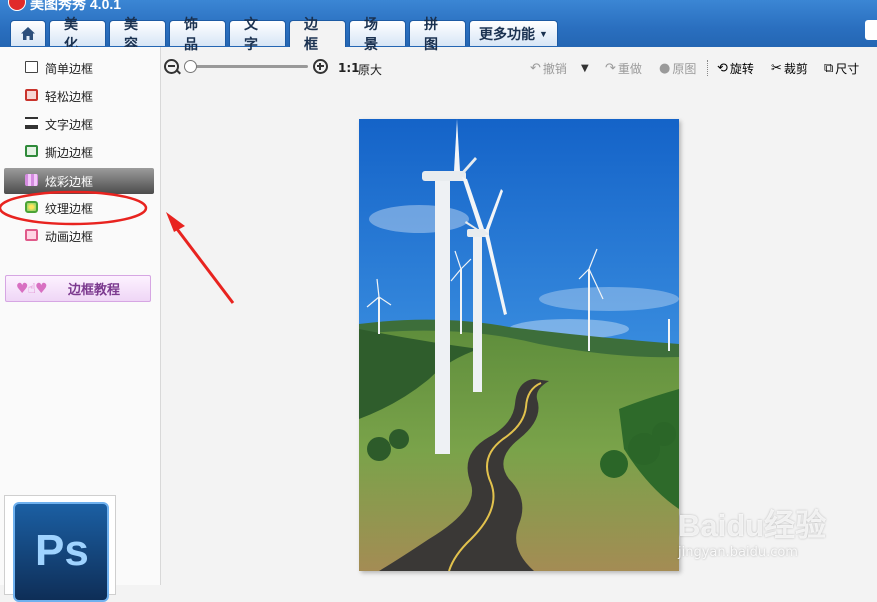  I want to click on sidebar-item-label: 简单边框, so click(69, 68).